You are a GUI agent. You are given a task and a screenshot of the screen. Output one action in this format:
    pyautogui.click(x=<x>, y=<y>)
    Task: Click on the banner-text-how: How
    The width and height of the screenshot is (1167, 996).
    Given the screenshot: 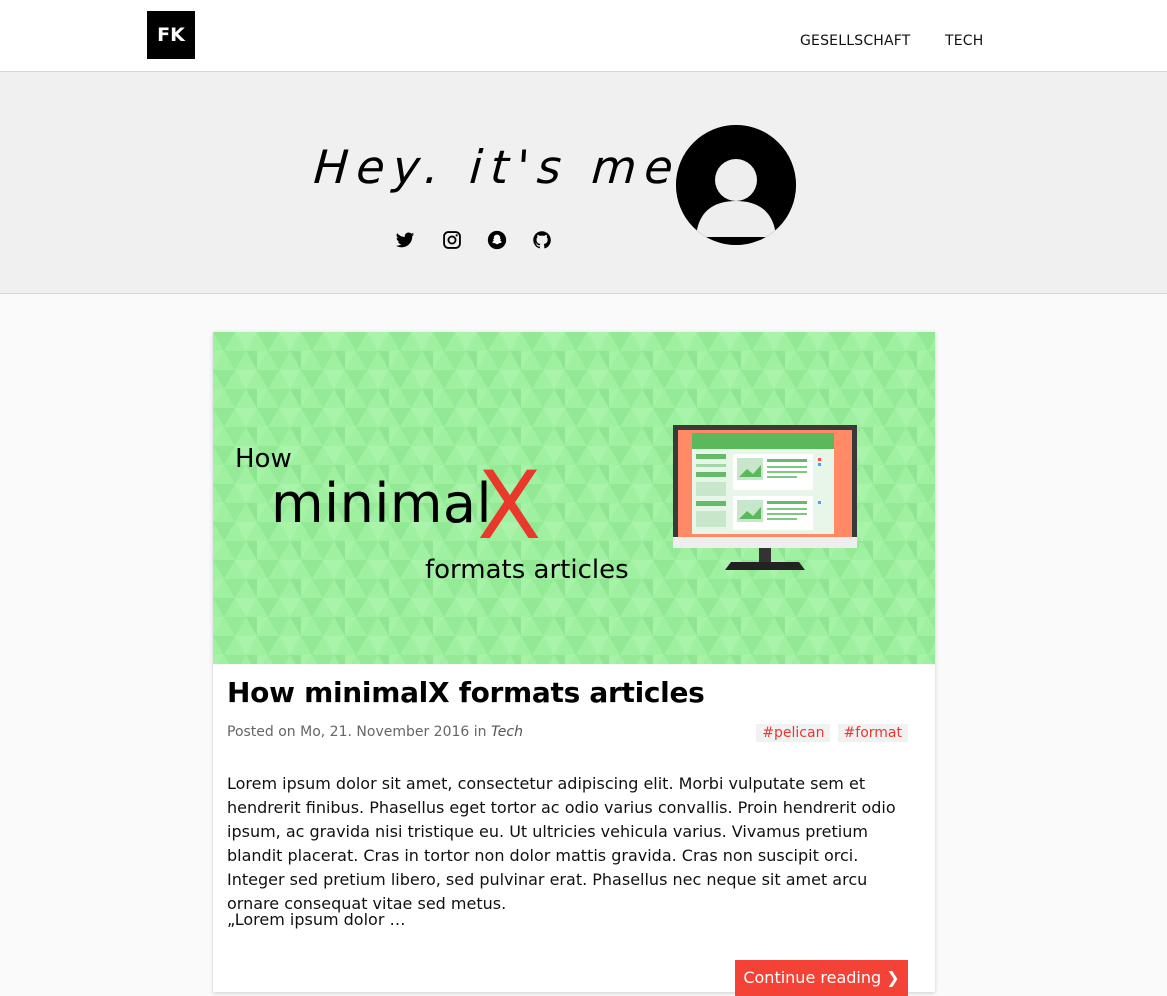 What is the action you would take?
    pyautogui.click(x=263, y=459)
    